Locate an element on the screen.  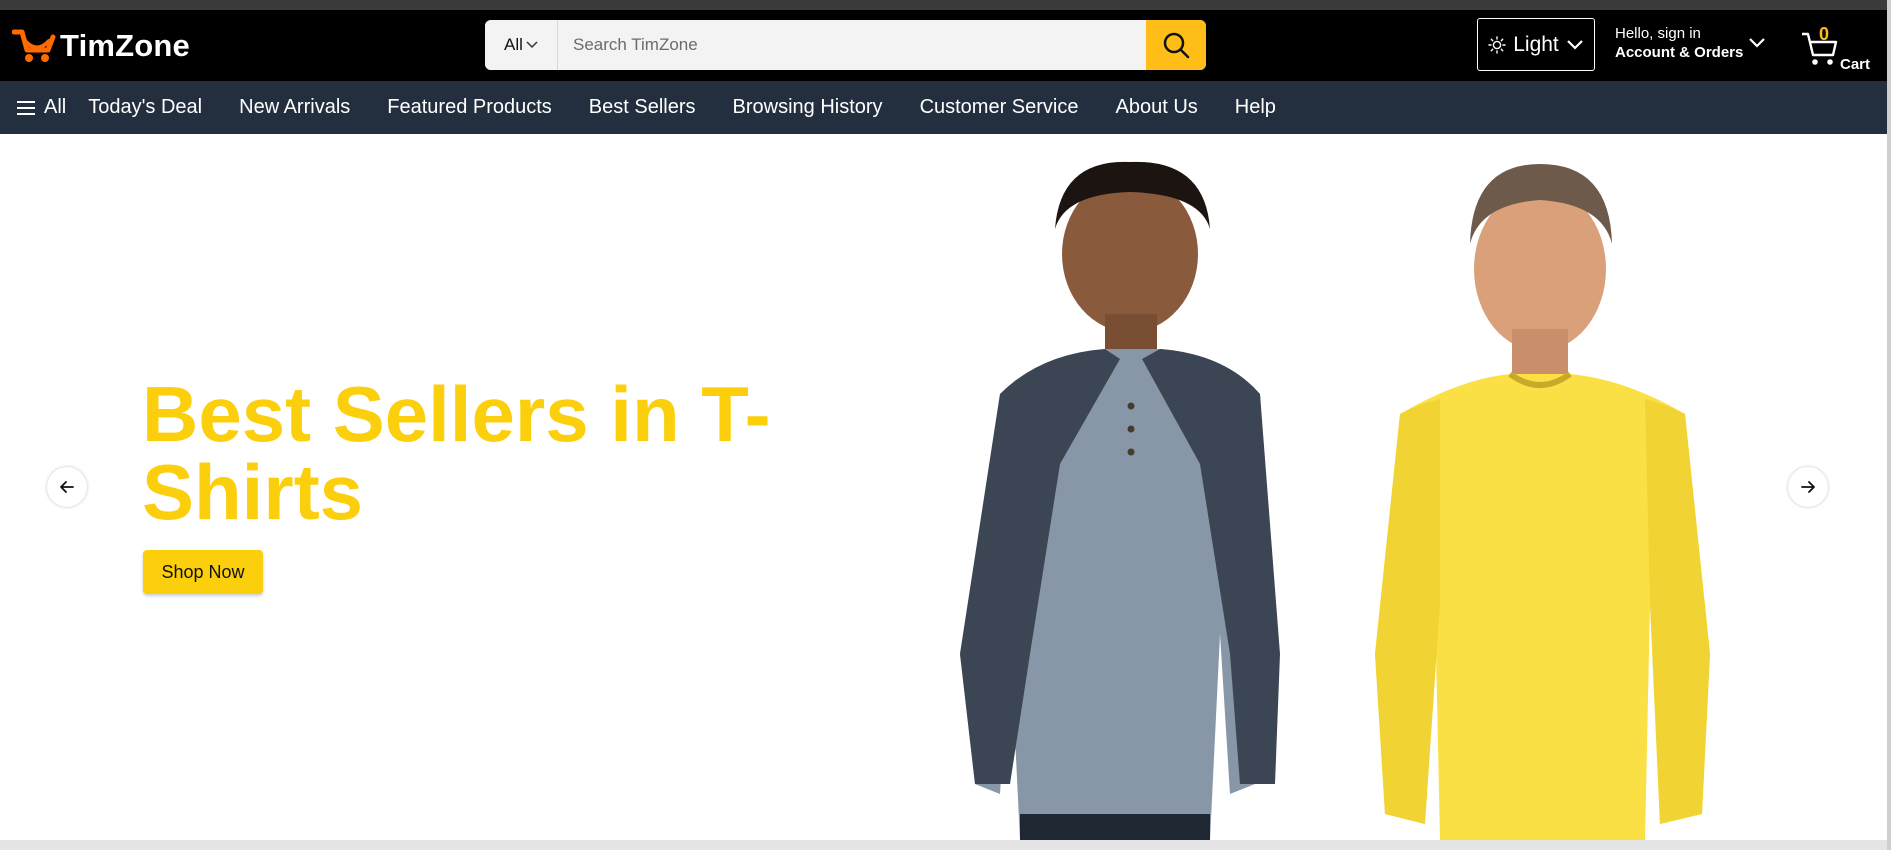
arrow-right-icon is located at coordinates (1808, 487).